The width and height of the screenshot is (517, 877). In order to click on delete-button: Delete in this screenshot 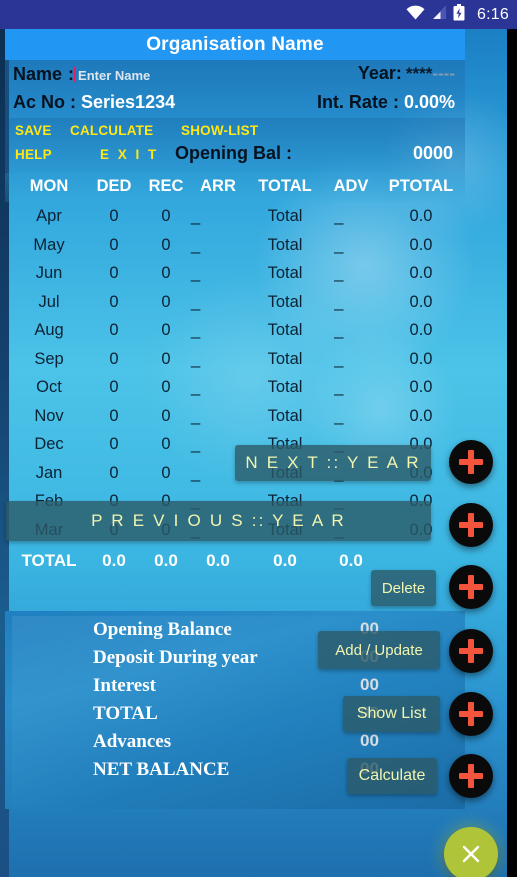, I will do `click(403, 588)`.